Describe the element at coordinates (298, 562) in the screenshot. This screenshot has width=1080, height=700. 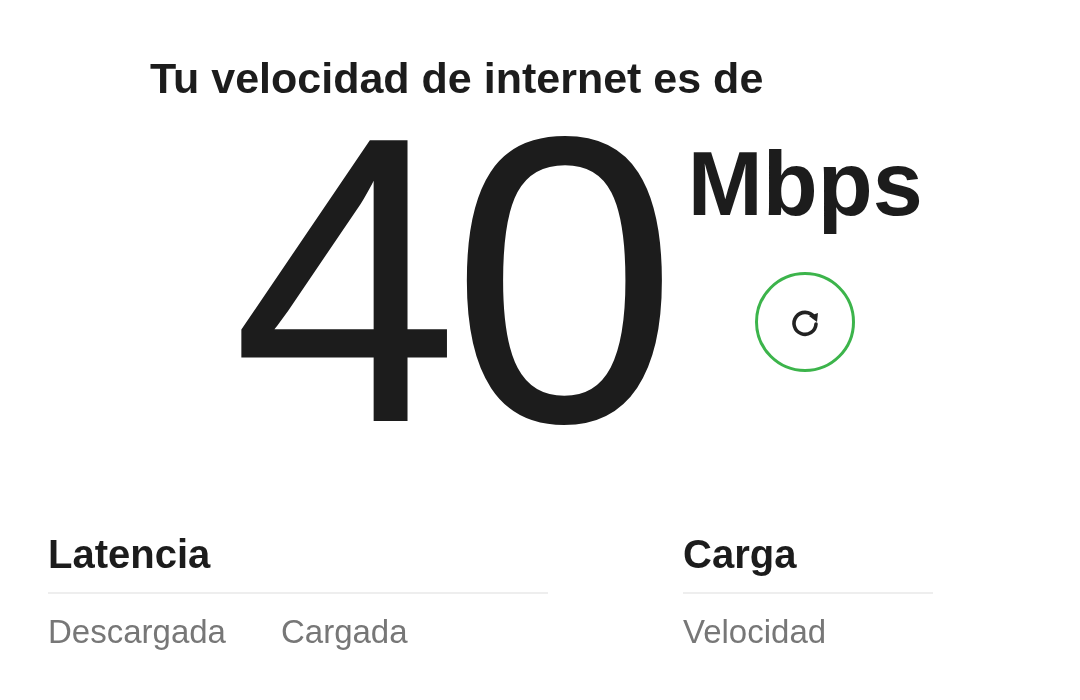
I see `section-heading: Latencia` at that location.